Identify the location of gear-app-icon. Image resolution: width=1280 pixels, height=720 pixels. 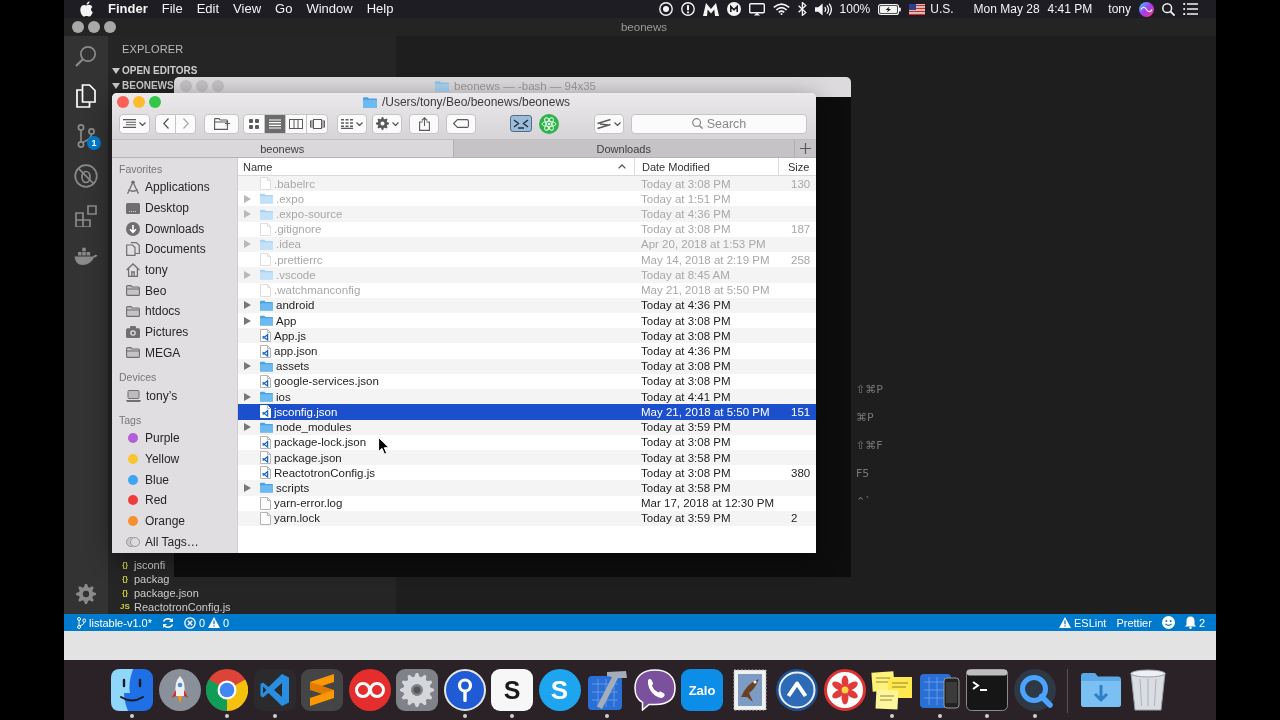
(417, 690).